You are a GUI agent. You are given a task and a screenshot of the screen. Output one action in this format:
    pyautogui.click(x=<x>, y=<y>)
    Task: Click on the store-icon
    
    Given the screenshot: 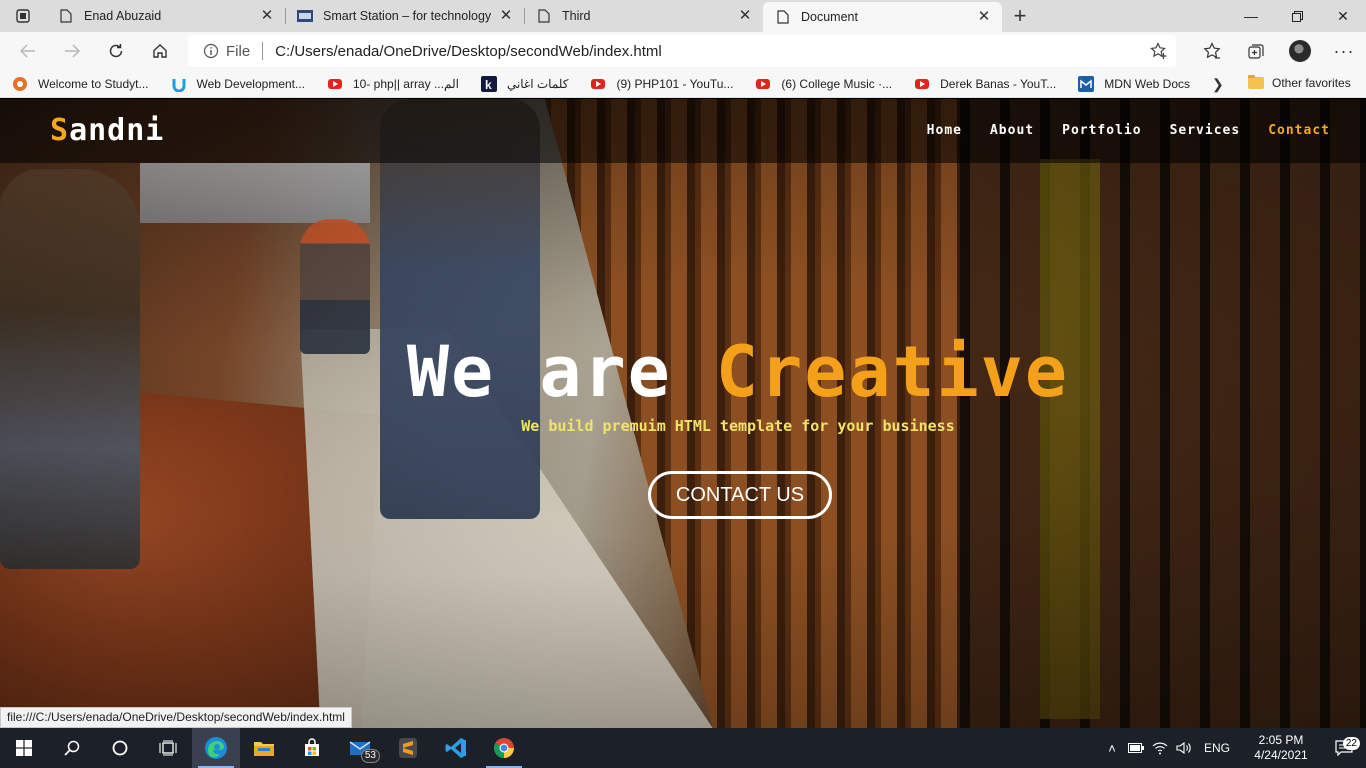 What is the action you would take?
    pyautogui.click(x=312, y=747)
    